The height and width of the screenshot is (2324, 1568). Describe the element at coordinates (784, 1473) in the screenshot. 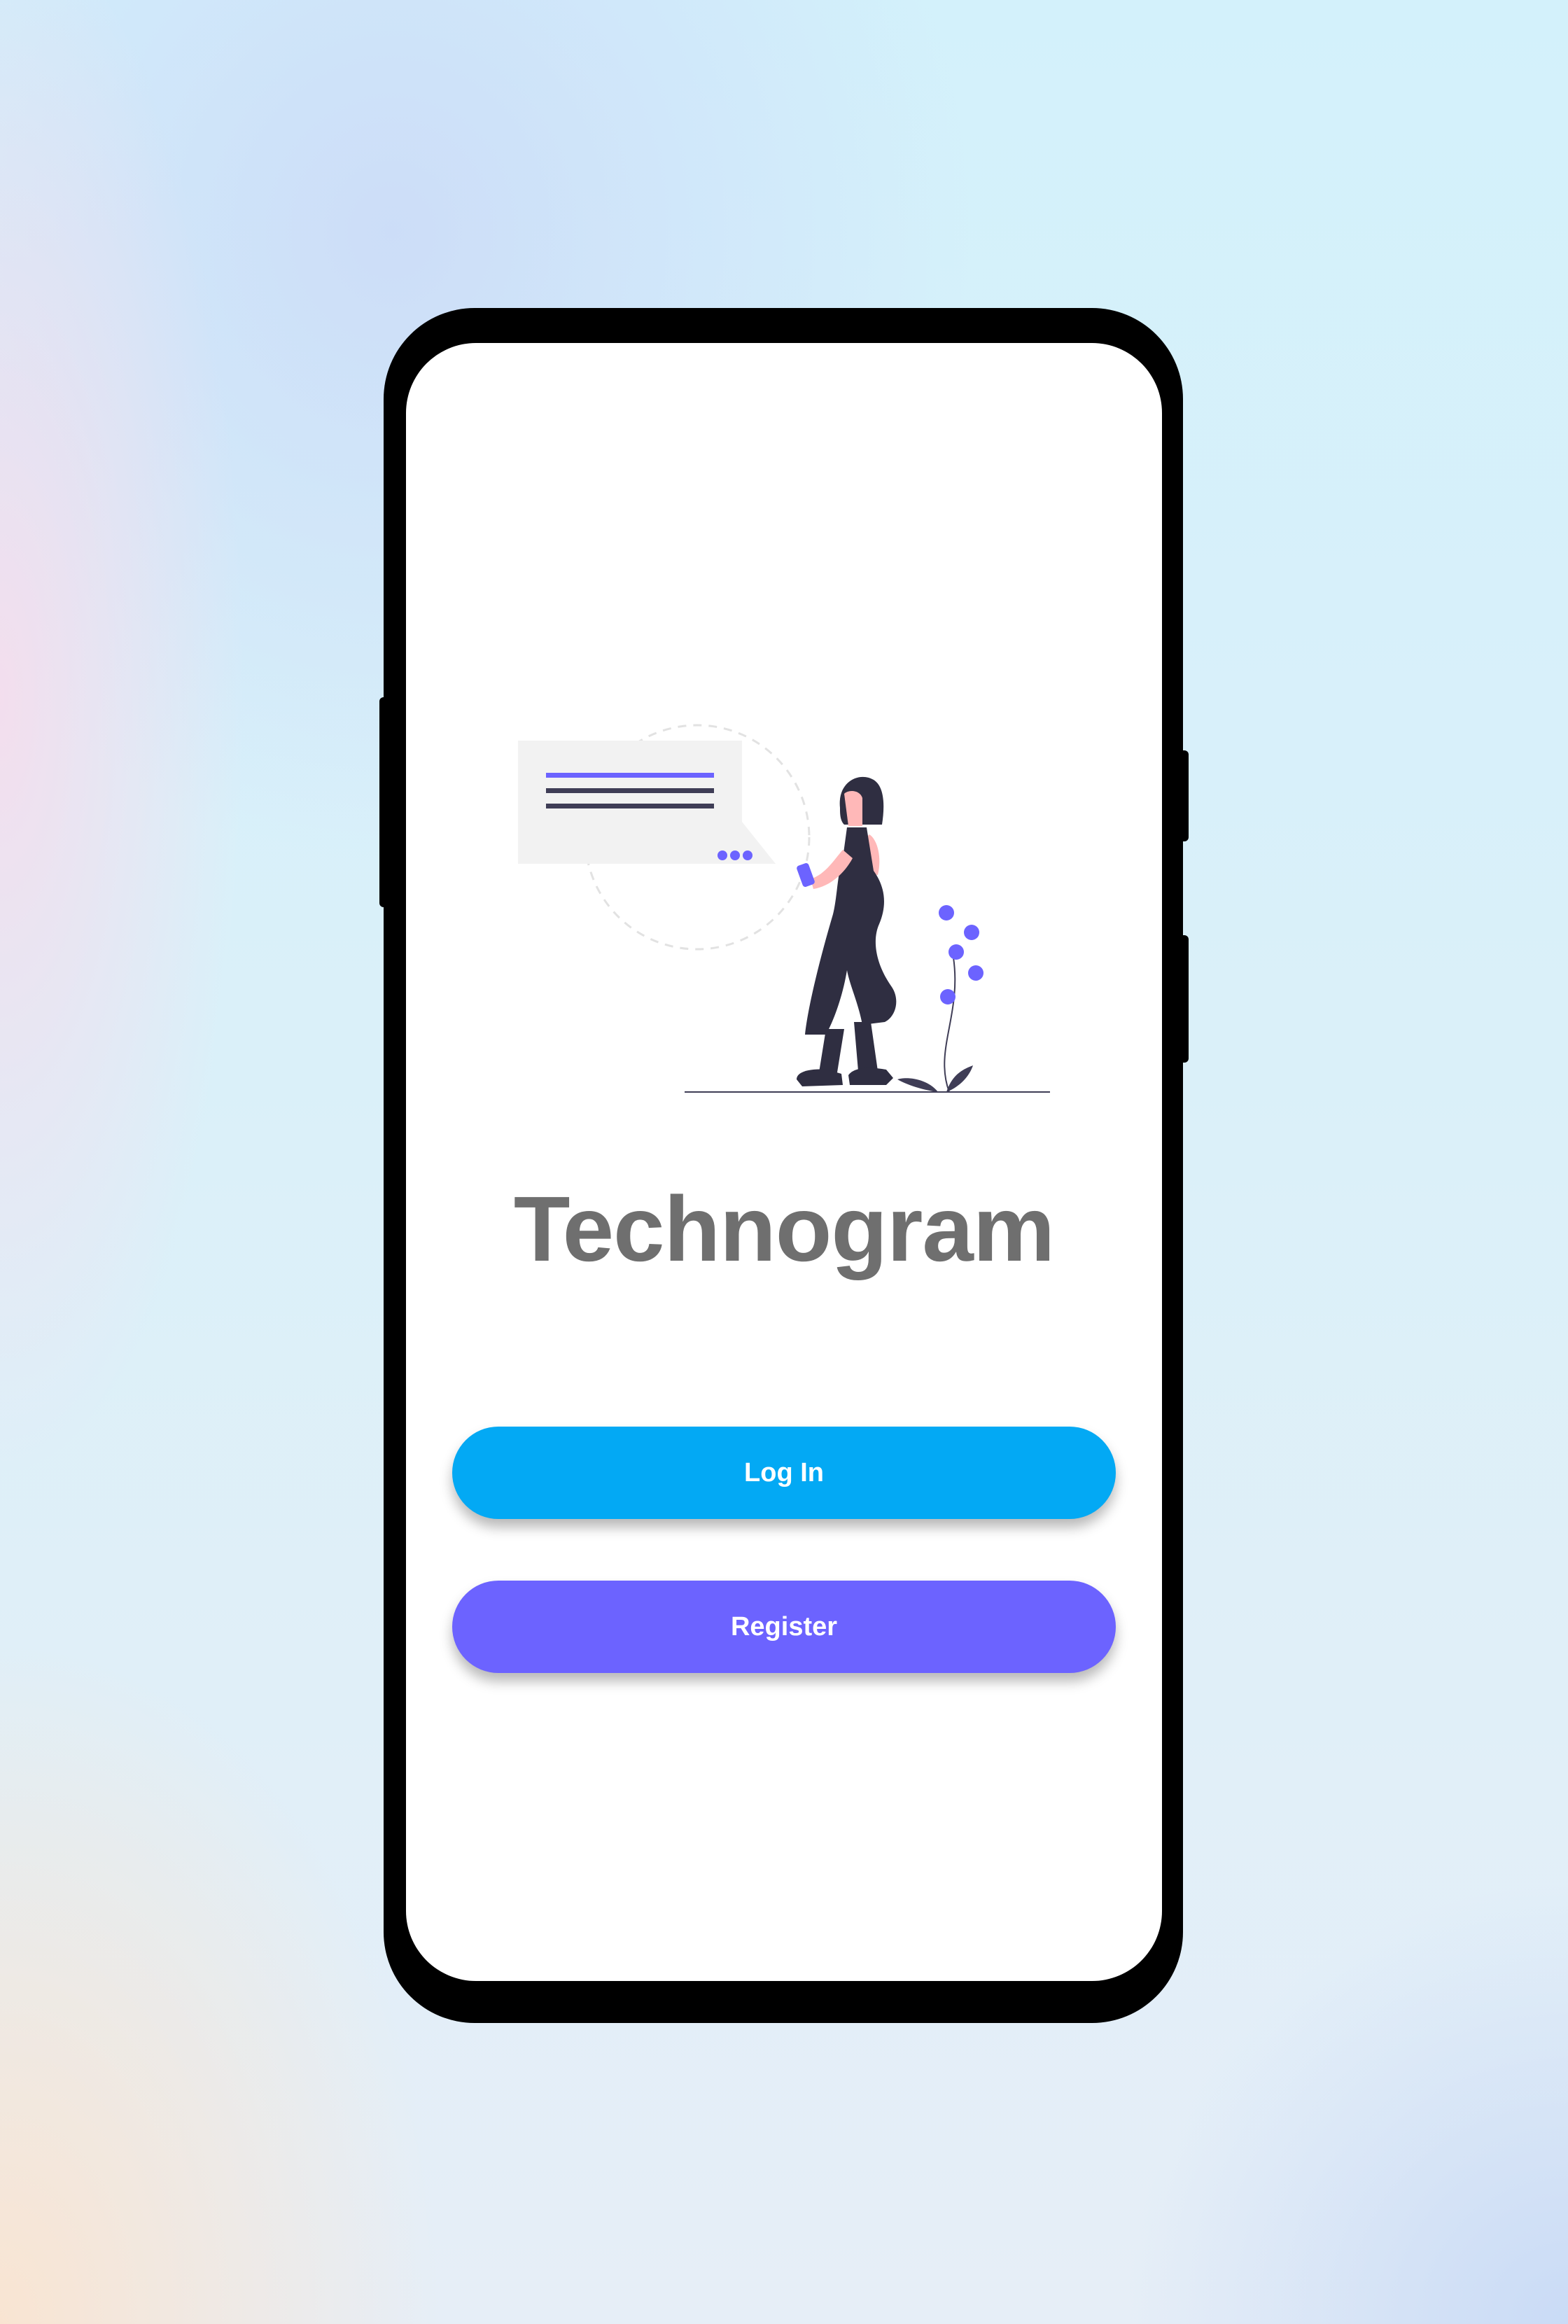

I see `login-button: Log In` at that location.